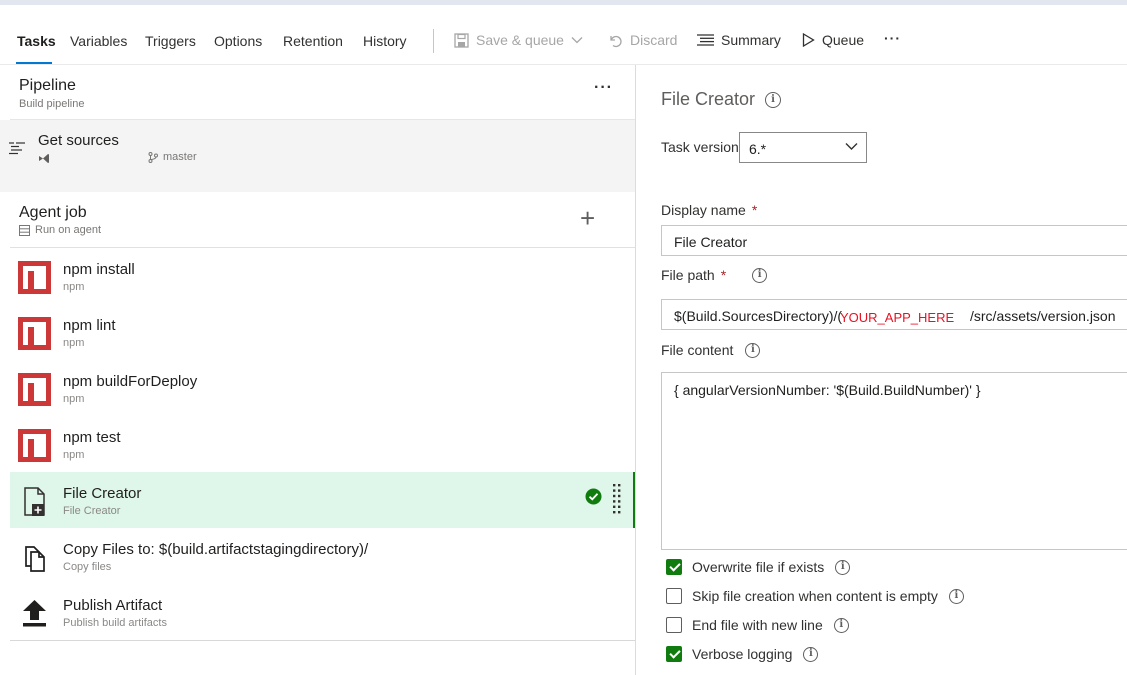 This screenshot has width=1127, height=675. Describe the element at coordinates (654, 40) in the screenshot. I see `discard-label: Discard` at that location.